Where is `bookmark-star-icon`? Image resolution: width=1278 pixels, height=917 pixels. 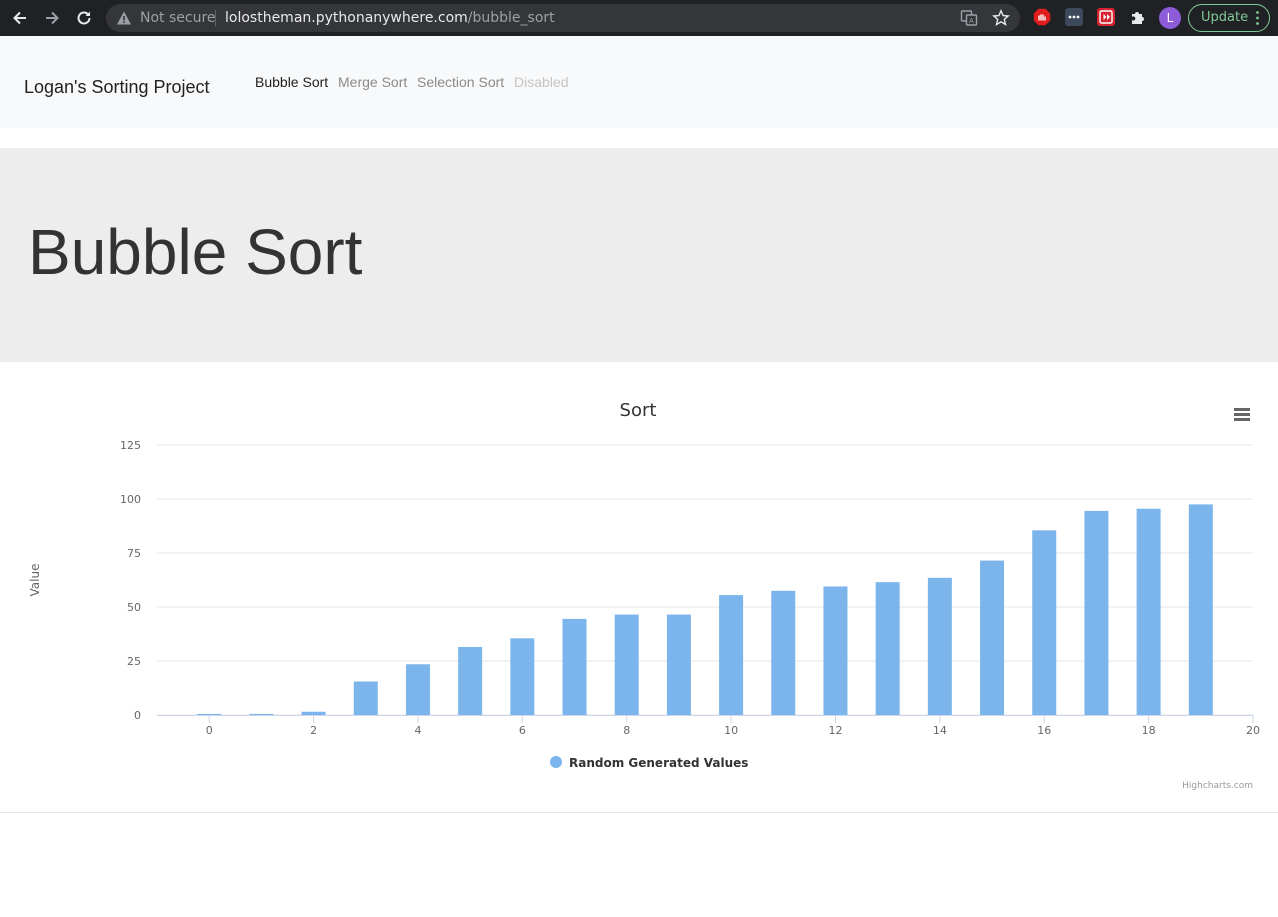
bookmark-star-icon is located at coordinates (1001, 18).